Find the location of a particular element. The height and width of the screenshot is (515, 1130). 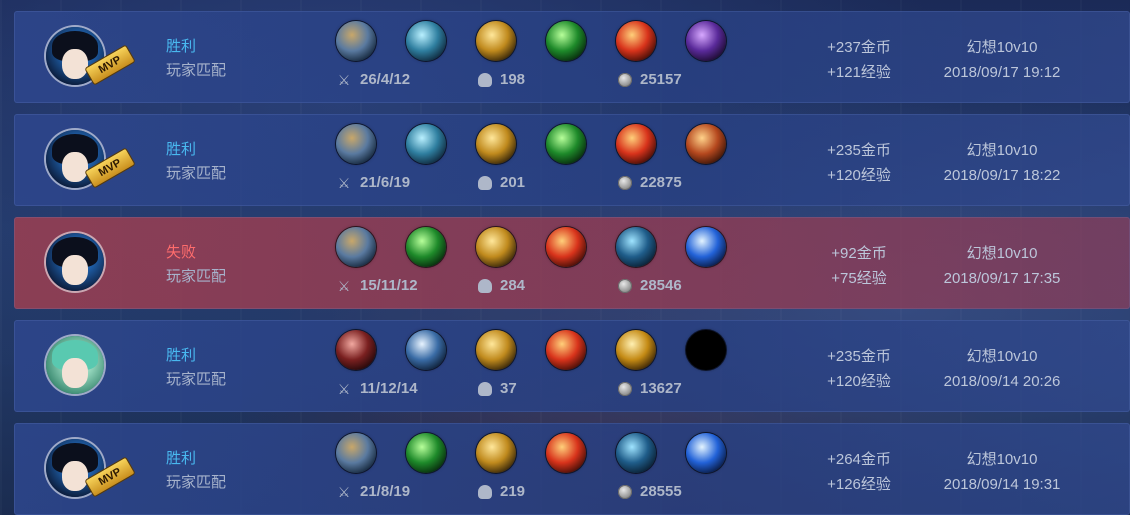

kda-stat: ⚔ 15/11/12 is located at coordinates (377, 285).